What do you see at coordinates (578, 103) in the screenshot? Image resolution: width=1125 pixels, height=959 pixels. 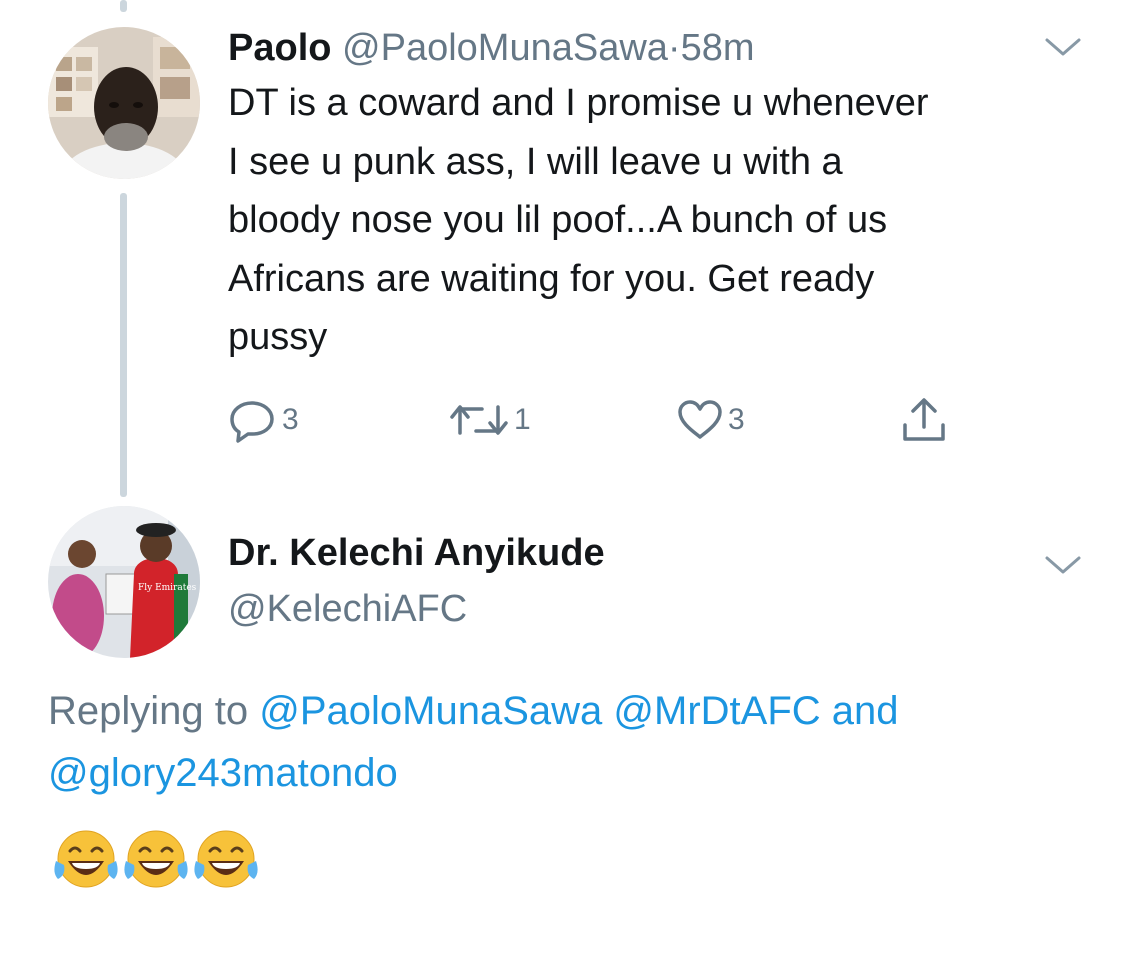 I see `tweet-text-line: DT is a coward and I promise u whenever` at bounding box center [578, 103].